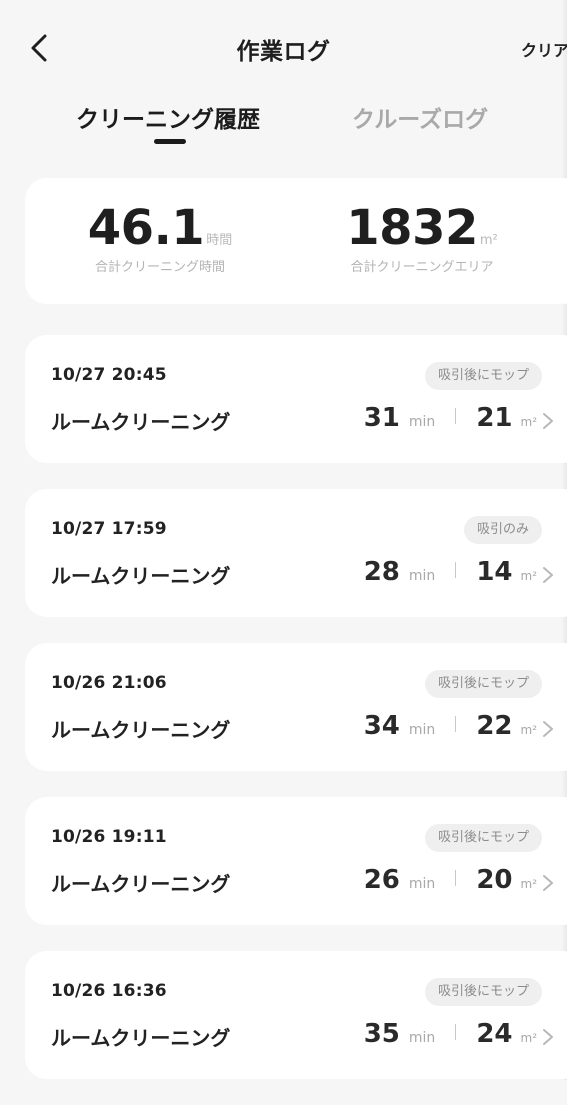  Describe the element at coordinates (168, 117) in the screenshot. I see `tab-cleaning-history: クリーニング履歴` at that location.